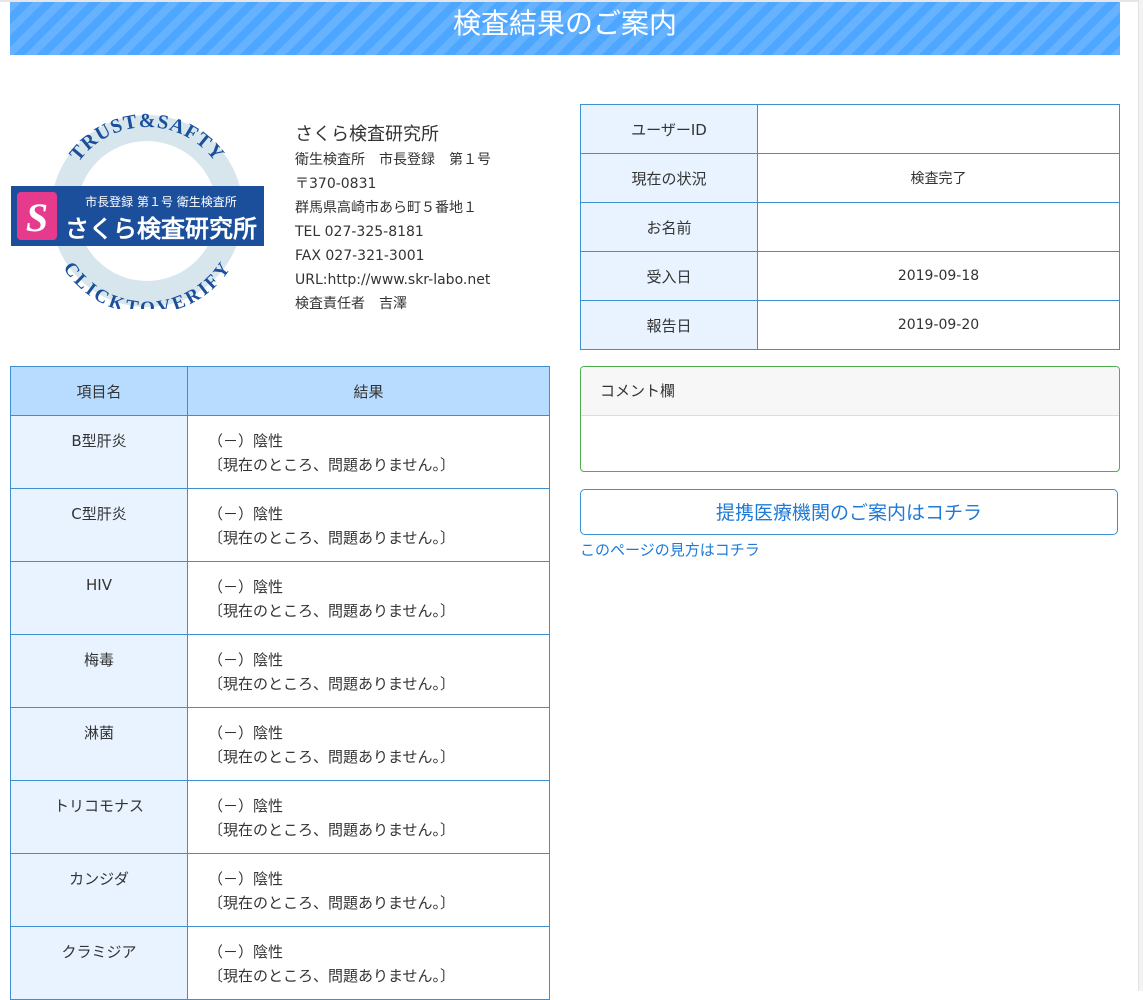  What do you see at coordinates (850, 391) in the screenshot?
I see `comment-label: コメント欄` at bounding box center [850, 391].